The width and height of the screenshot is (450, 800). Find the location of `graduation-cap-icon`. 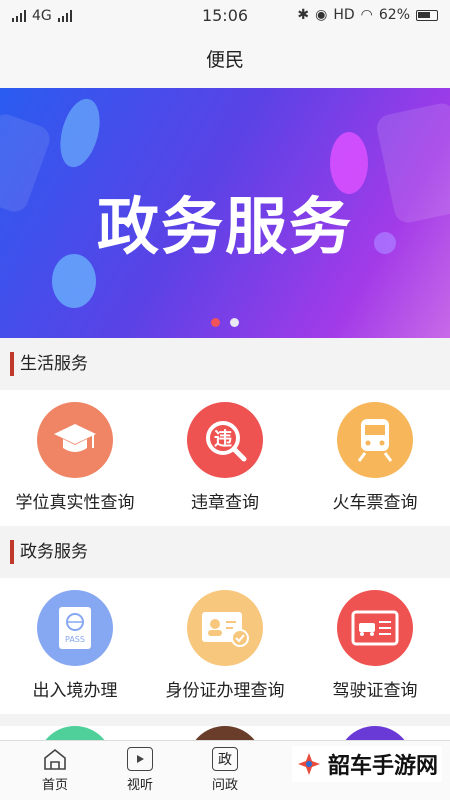

graduation-cap-icon is located at coordinates (75, 440).